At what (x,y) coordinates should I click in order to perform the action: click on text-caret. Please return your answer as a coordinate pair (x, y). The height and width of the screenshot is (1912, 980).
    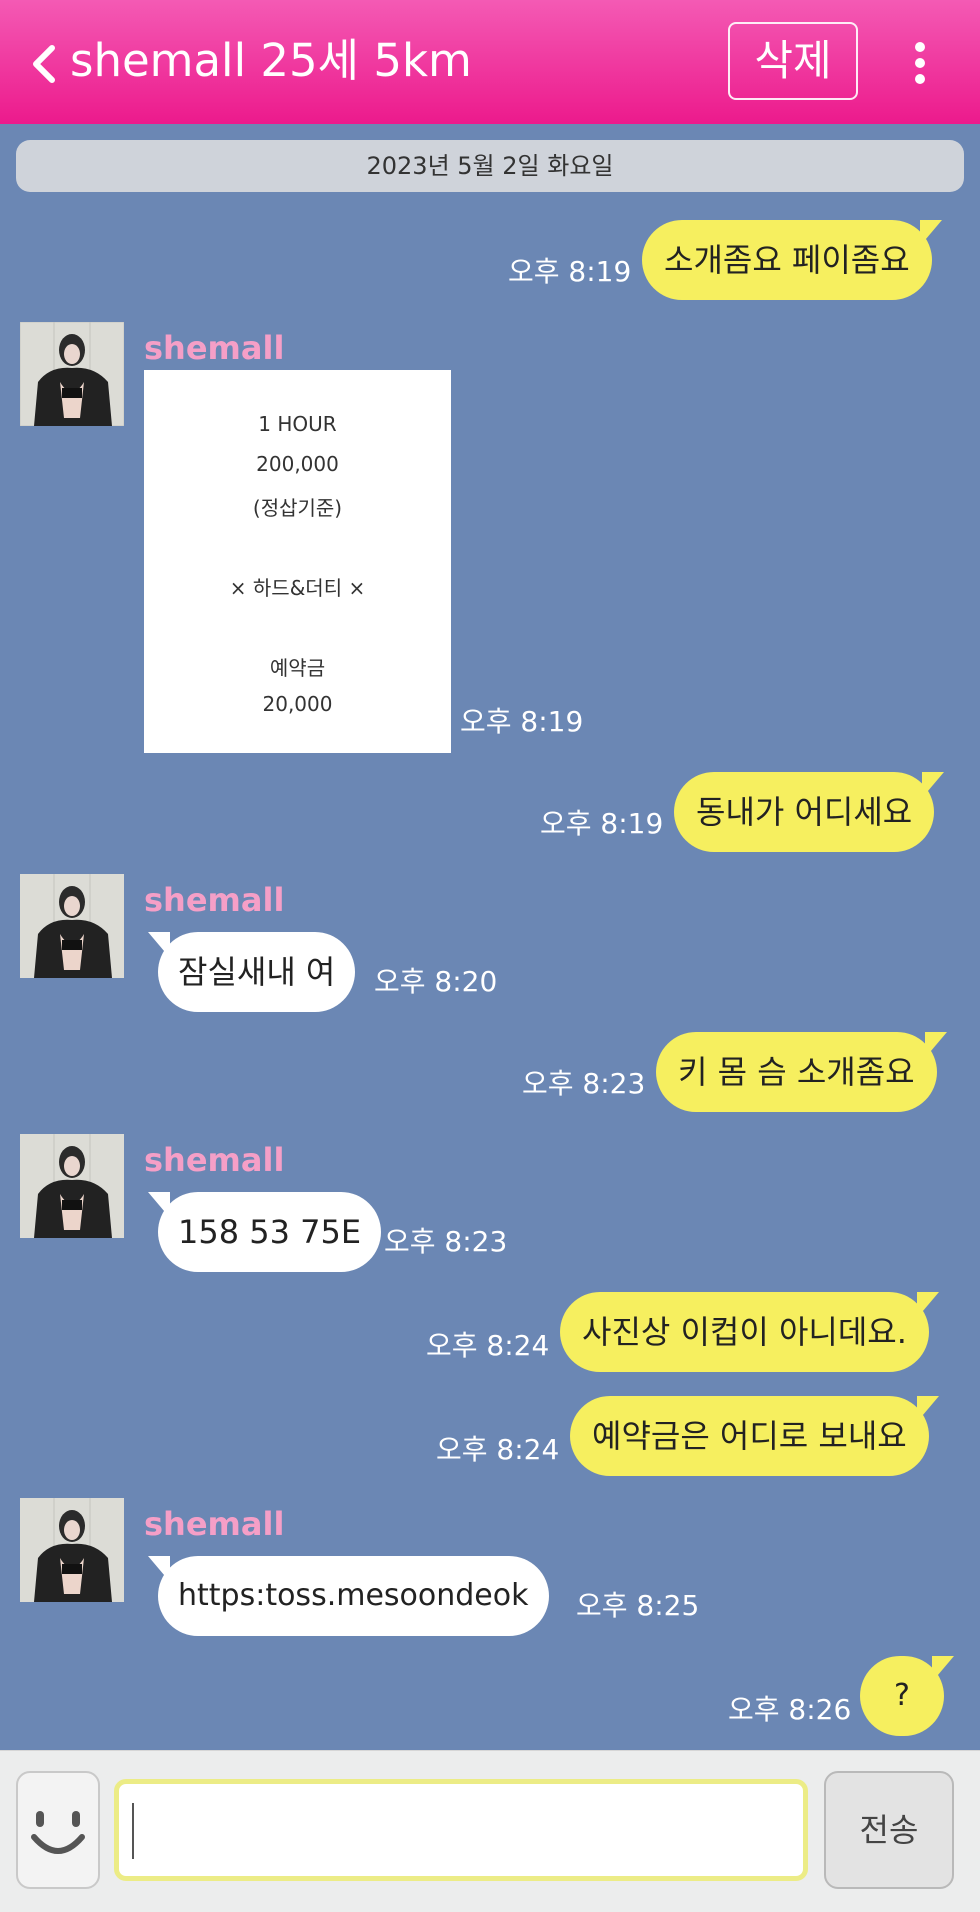
    Looking at the image, I should click on (133, 1831).